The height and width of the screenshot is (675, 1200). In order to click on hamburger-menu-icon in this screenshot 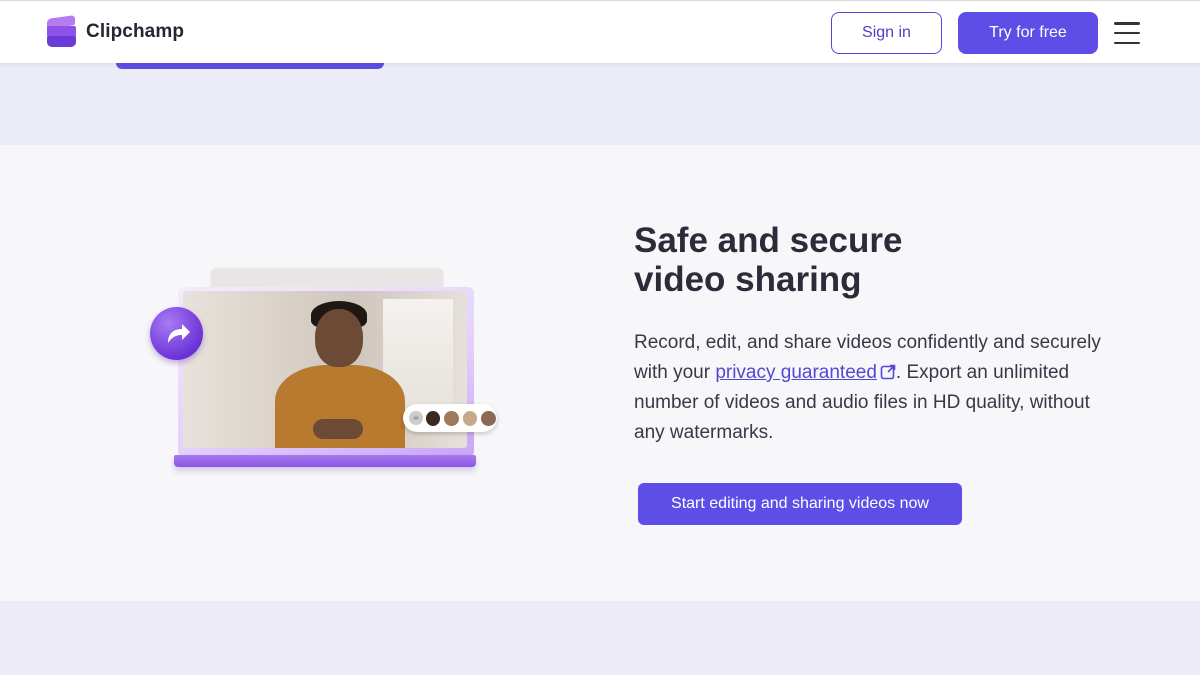, I will do `click(1129, 33)`.